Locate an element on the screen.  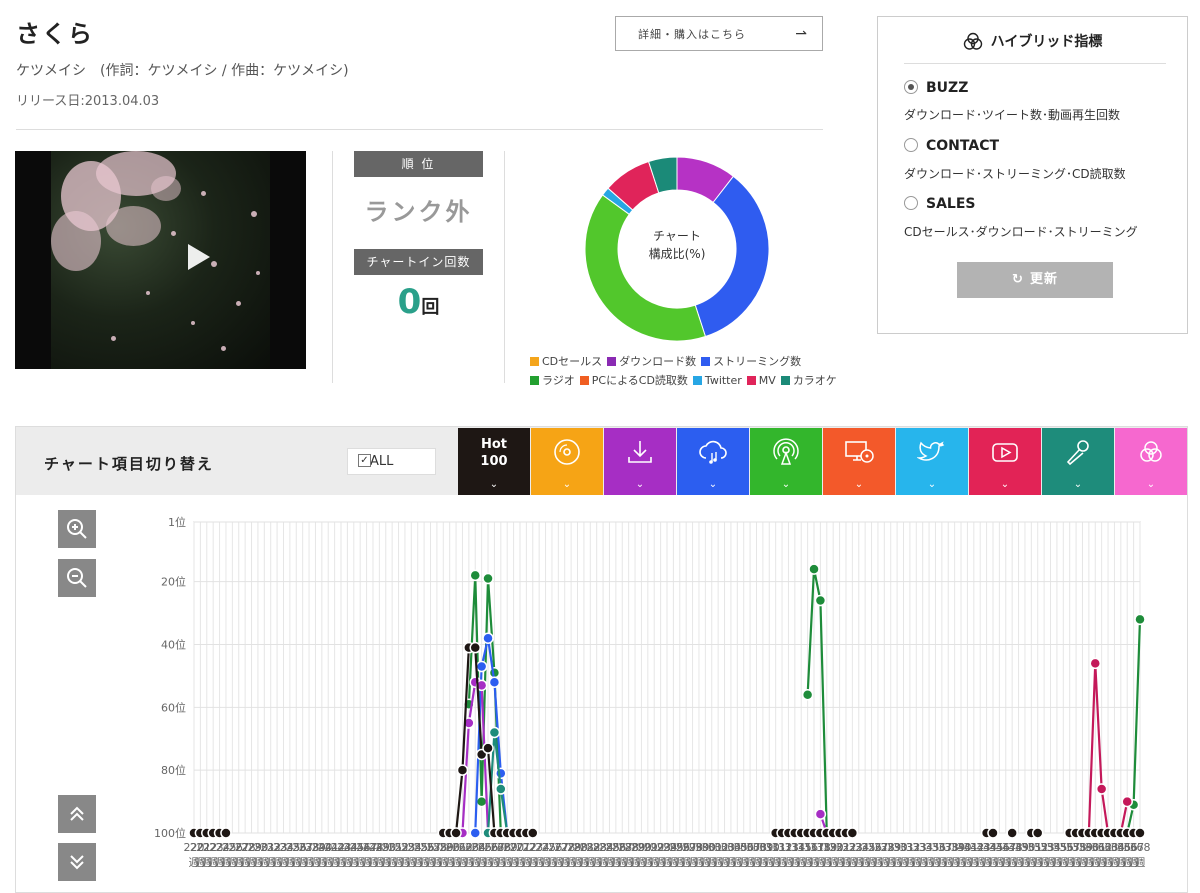
zoom-in-button is located at coordinates (77, 529).